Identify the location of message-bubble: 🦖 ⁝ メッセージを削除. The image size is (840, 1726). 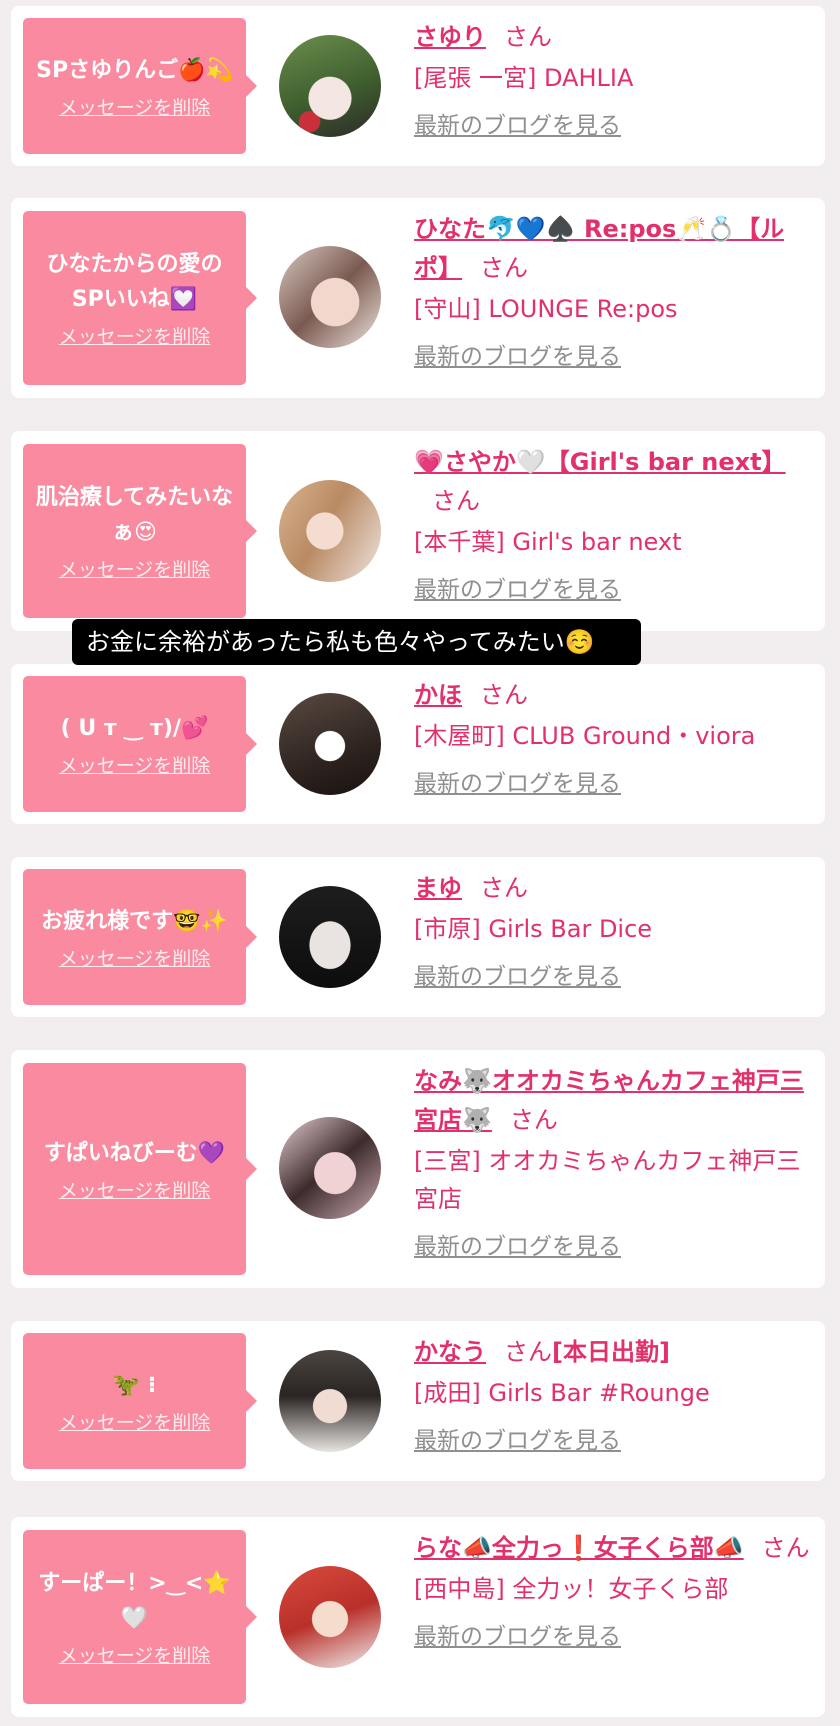
(140, 1401).